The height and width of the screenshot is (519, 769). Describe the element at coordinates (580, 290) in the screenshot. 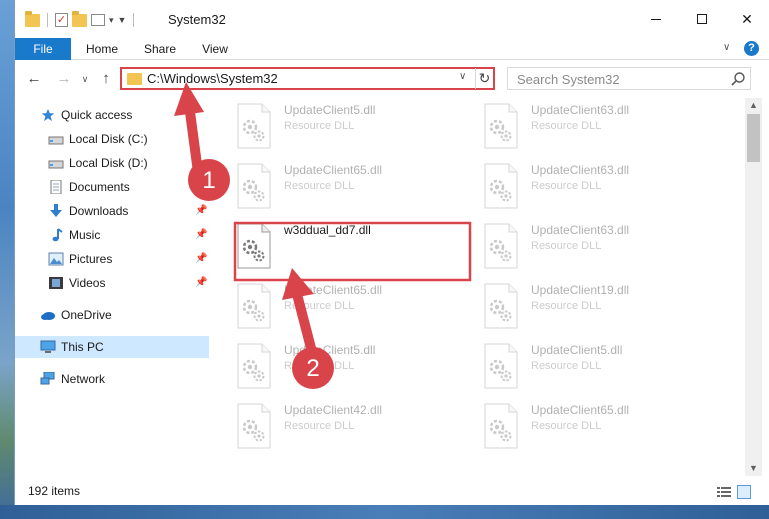

I see `file-name: UpdateClient19.dll` at that location.